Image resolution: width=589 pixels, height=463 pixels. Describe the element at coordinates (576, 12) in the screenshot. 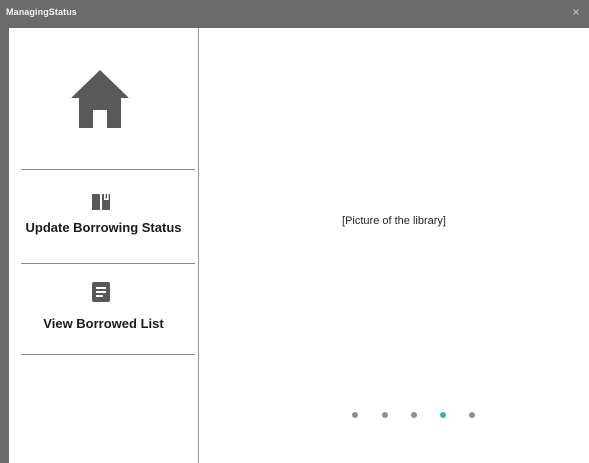

I see `close-button: ×` at that location.